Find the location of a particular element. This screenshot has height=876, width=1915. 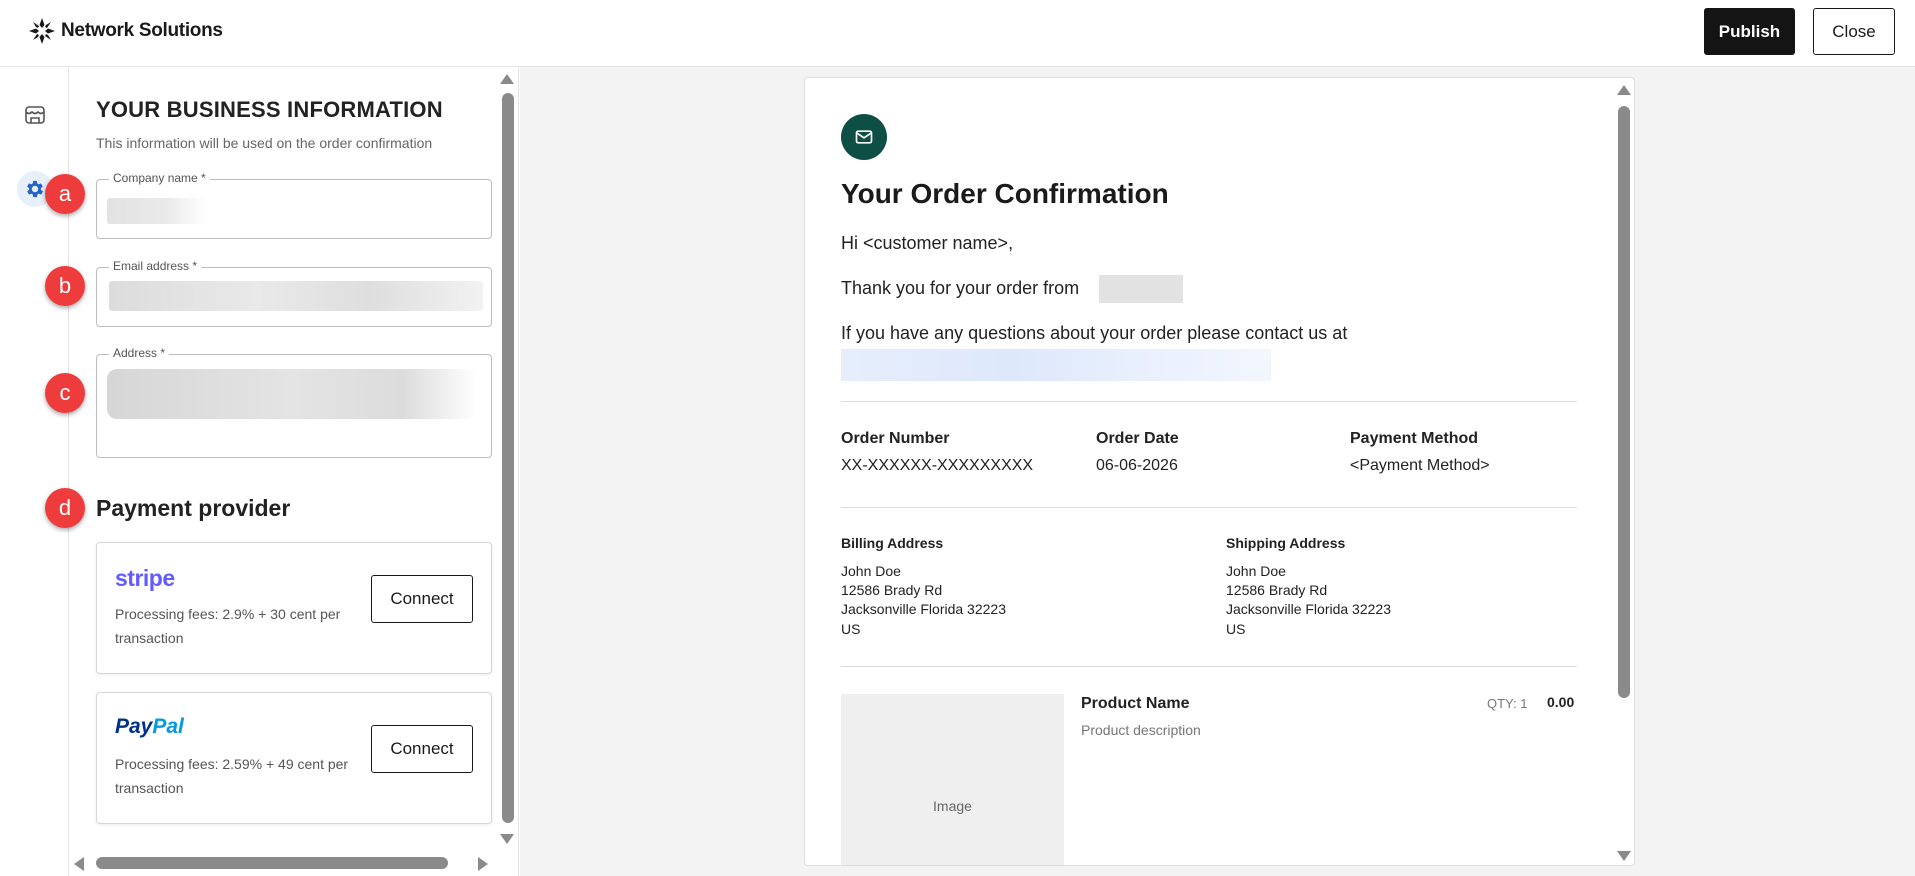

scroll-down-arrow-icon is located at coordinates (507, 839).